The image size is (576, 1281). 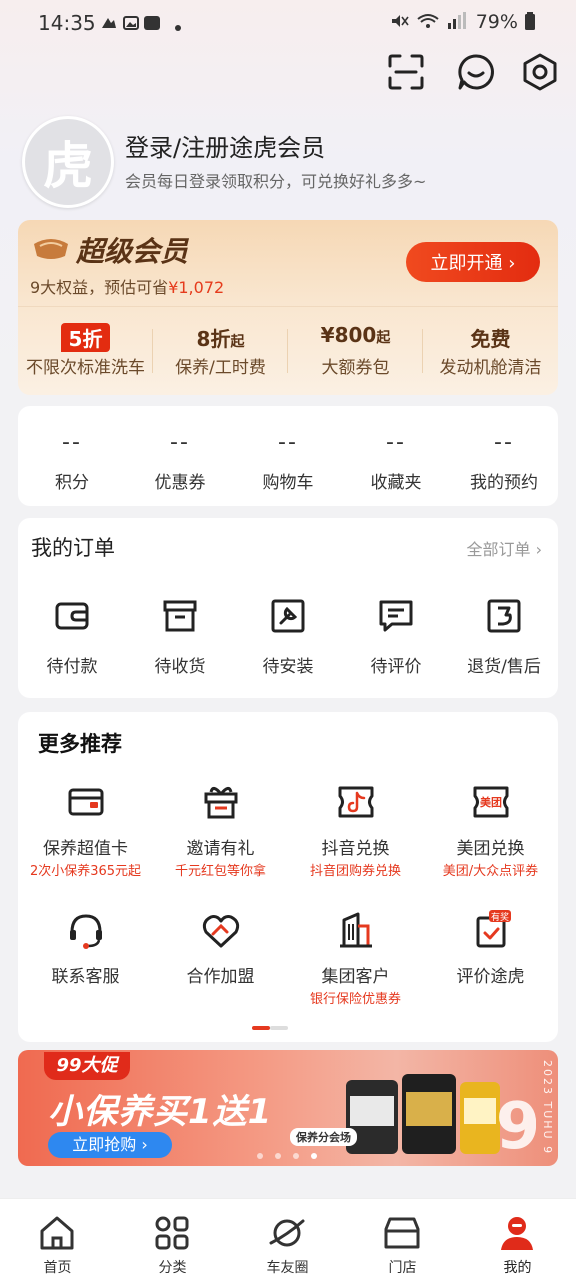 What do you see at coordinates (396, 667) in the screenshot?
I see `order-item-label: 待评价` at bounding box center [396, 667].